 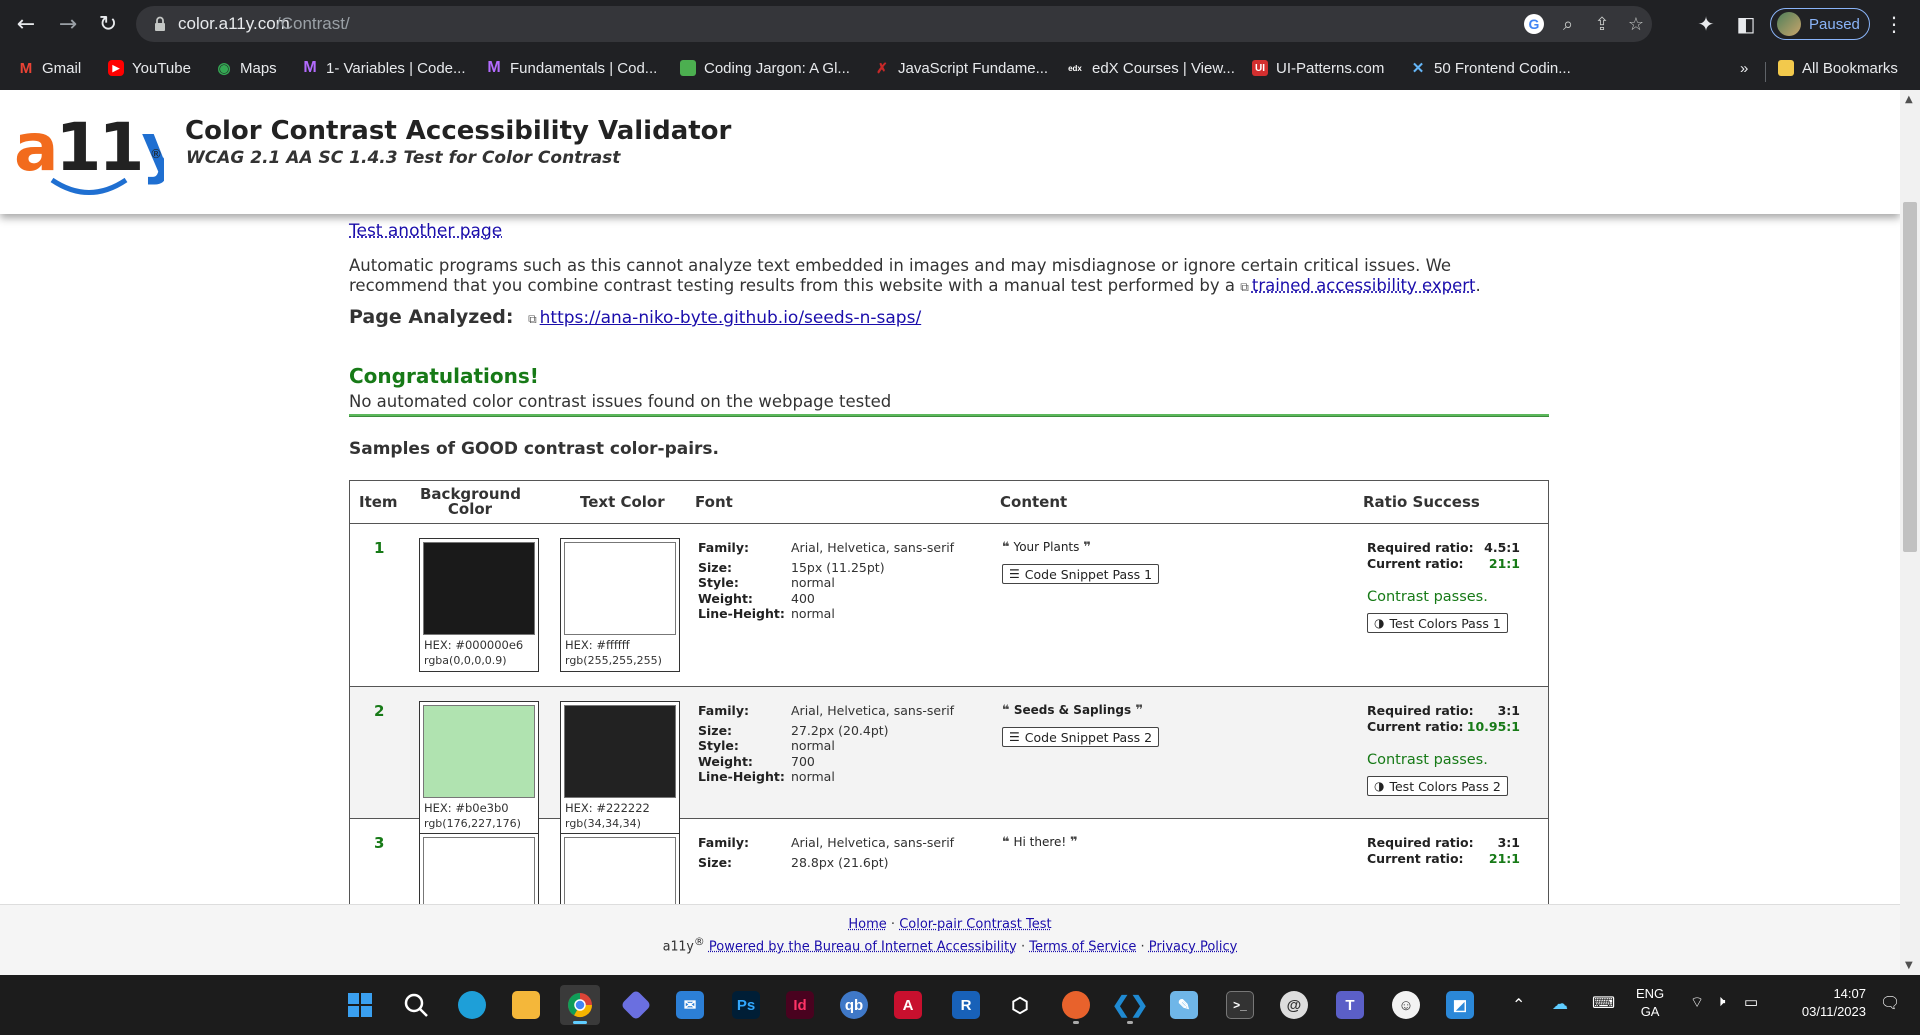 What do you see at coordinates (1838, 68) in the screenshot?
I see `all-bookmarks: All Bookmarks` at bounding box center [1838, 68].